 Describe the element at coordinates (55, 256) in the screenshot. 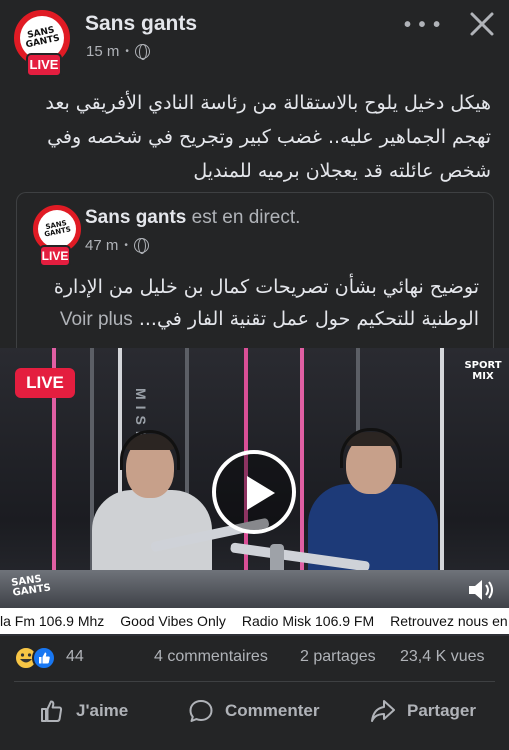

I see `shared-live-badge: LIVE` at that location.